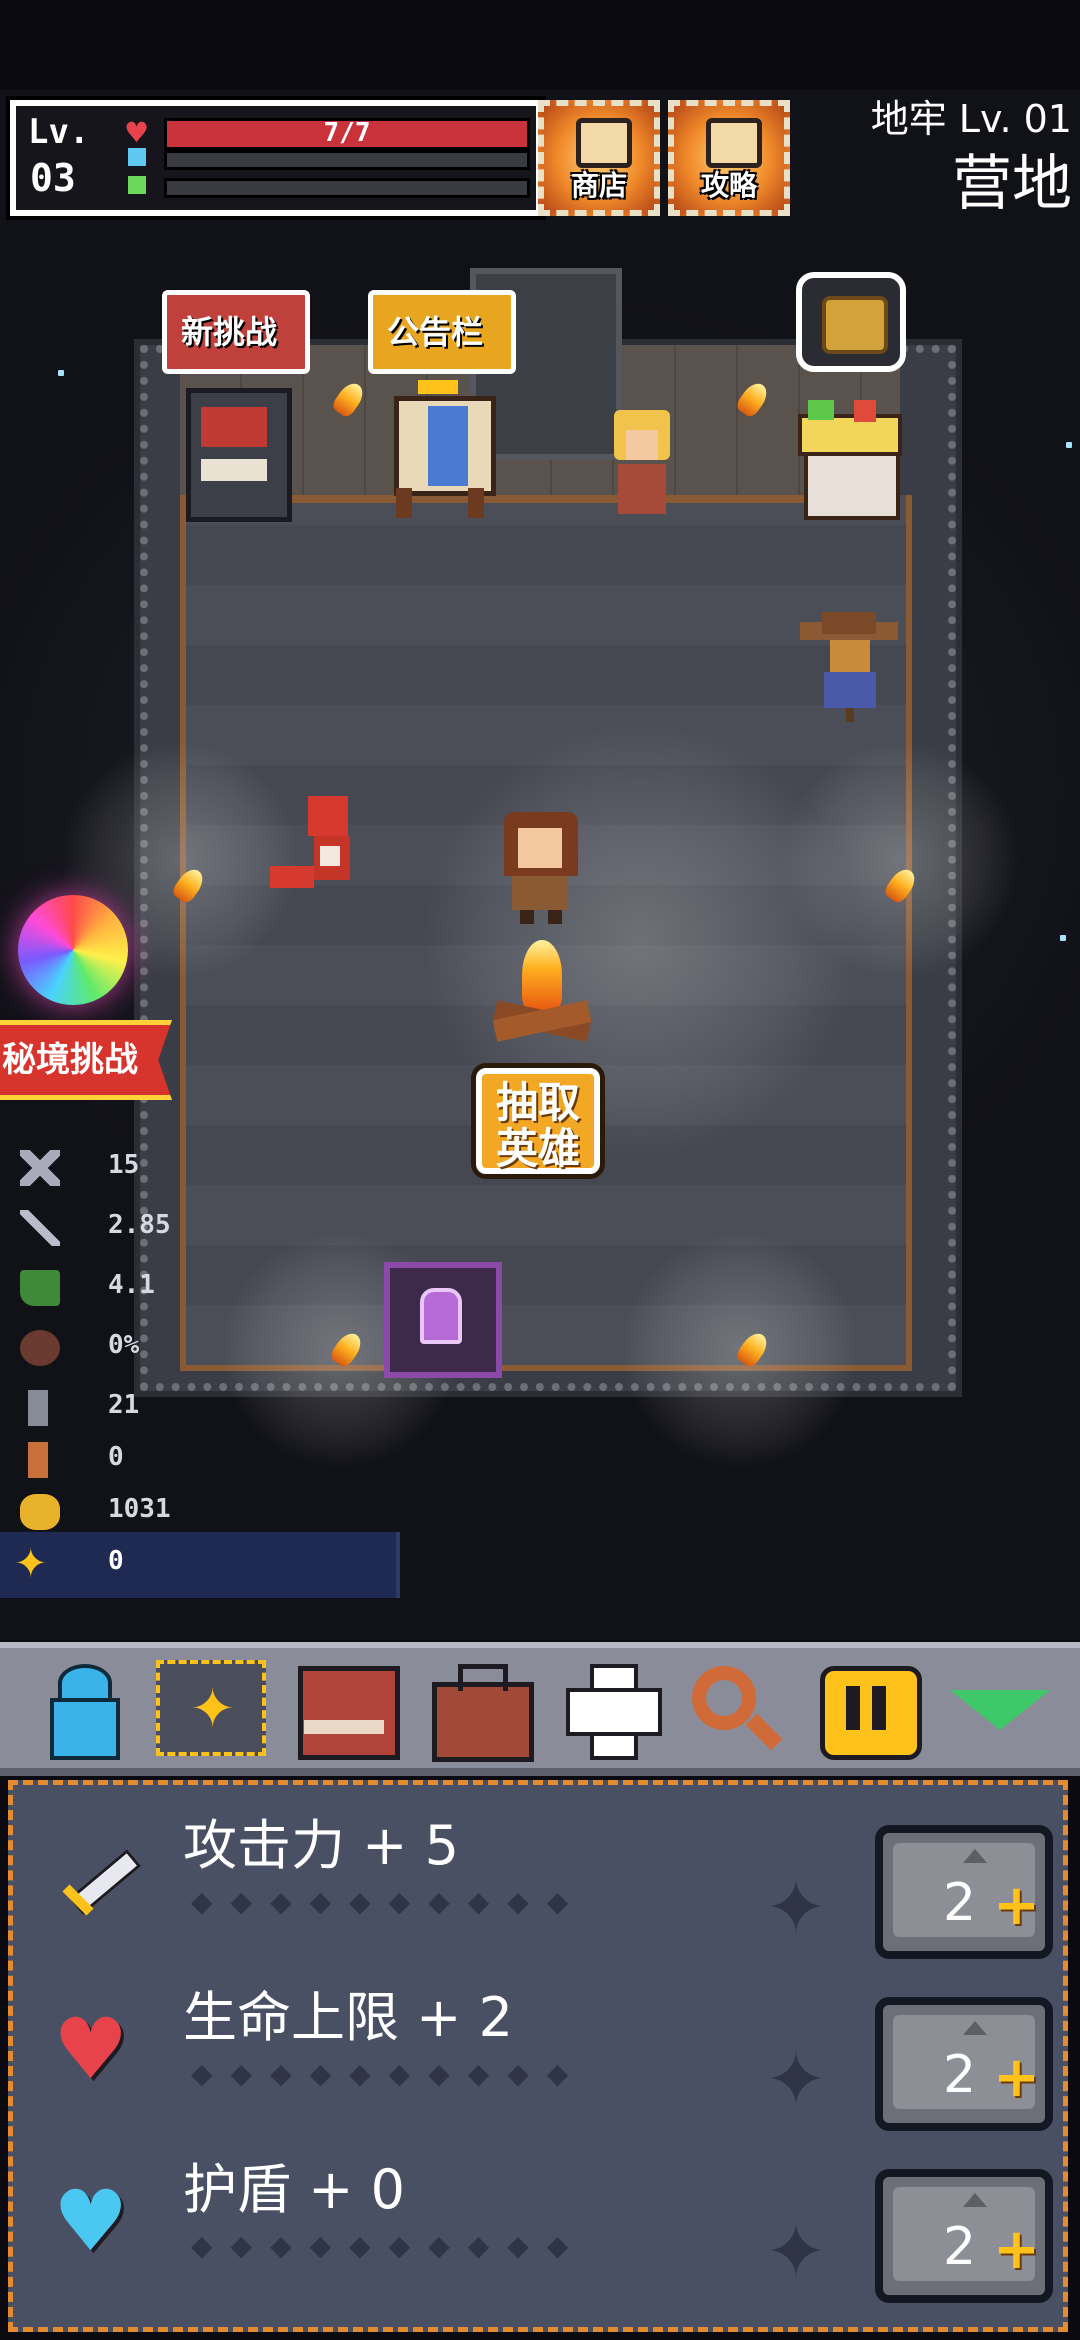 Image resolution: width=1080 pixels, height=2340 pixels. I want to click on boot-icon, so click(40, 1288).